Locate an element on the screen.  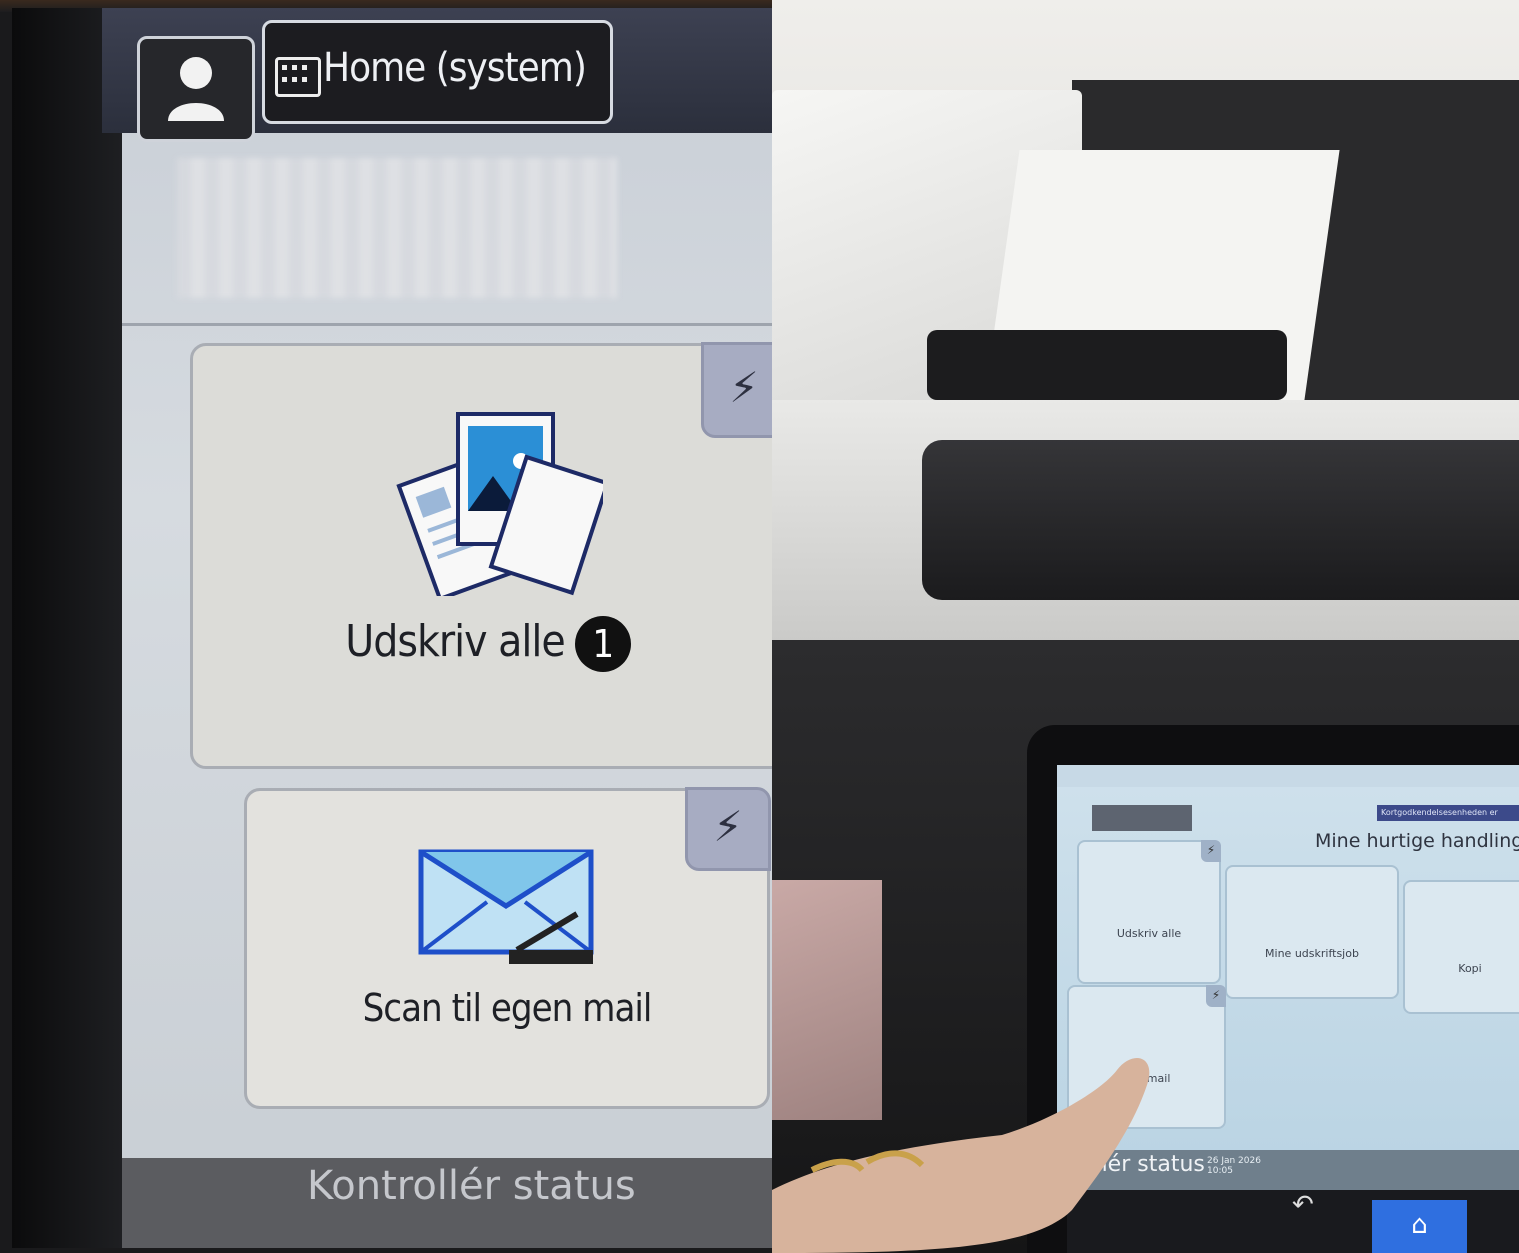
screen-shadow is located at coordinates (67, 628).